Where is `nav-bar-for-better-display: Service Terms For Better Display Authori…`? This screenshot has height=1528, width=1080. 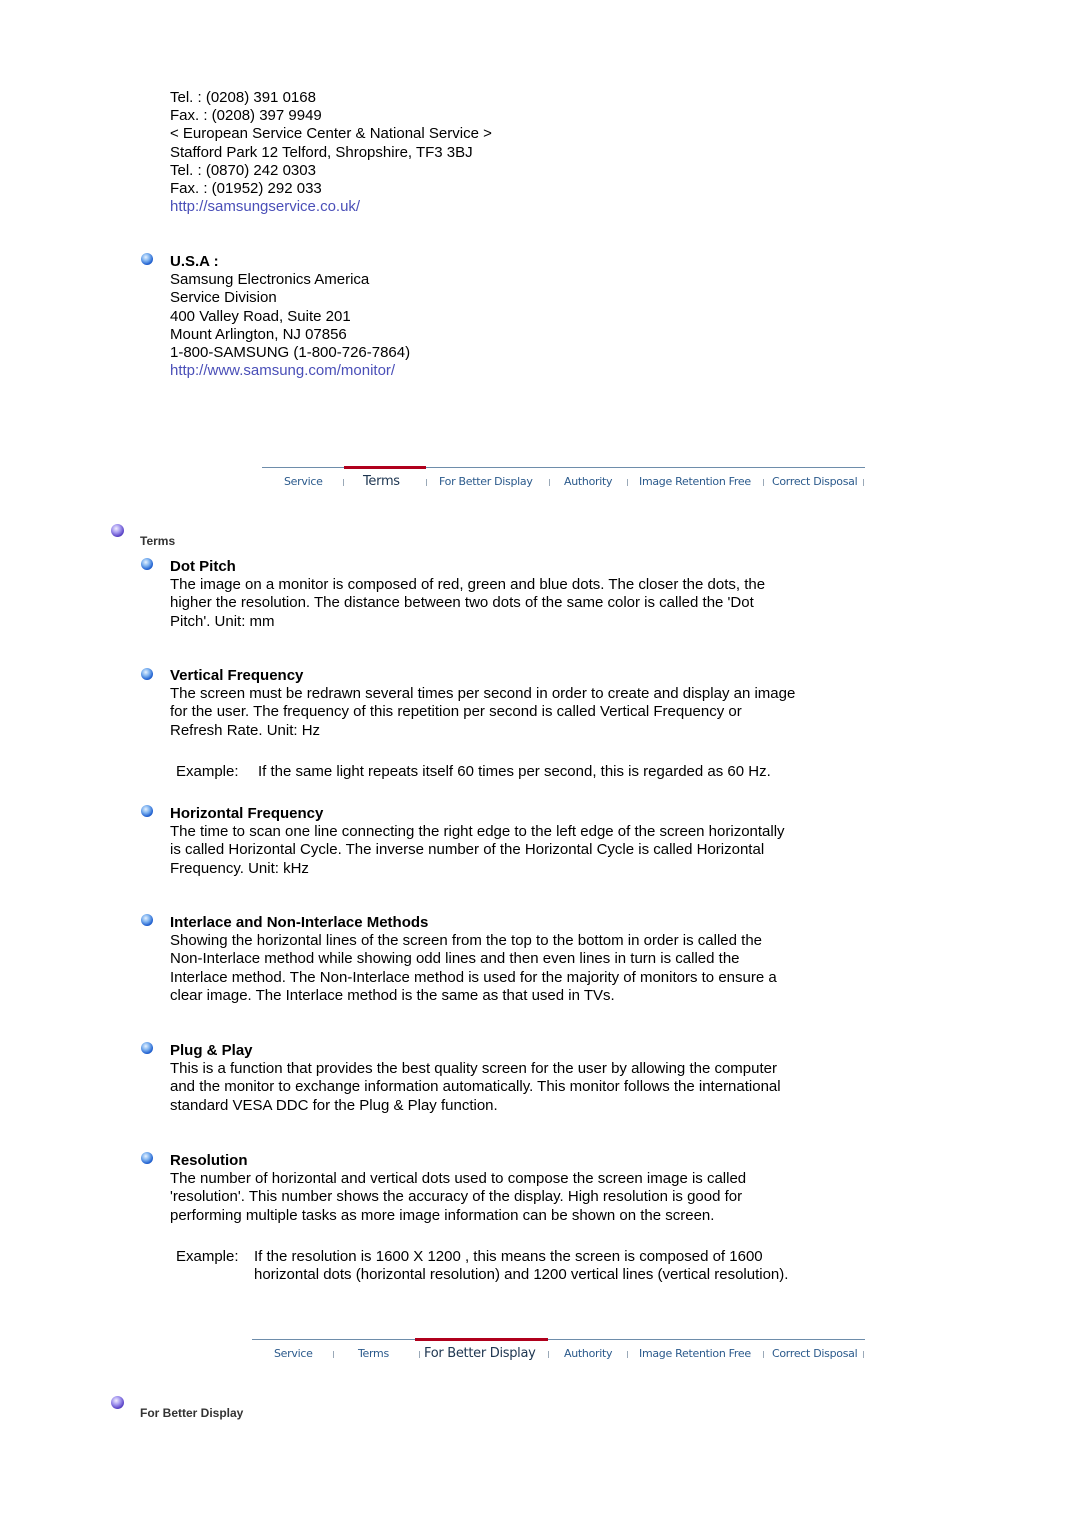 nav-bar-for-better-display: Service Terms For Better Display Authori… is located at coordinates (558, 1353).